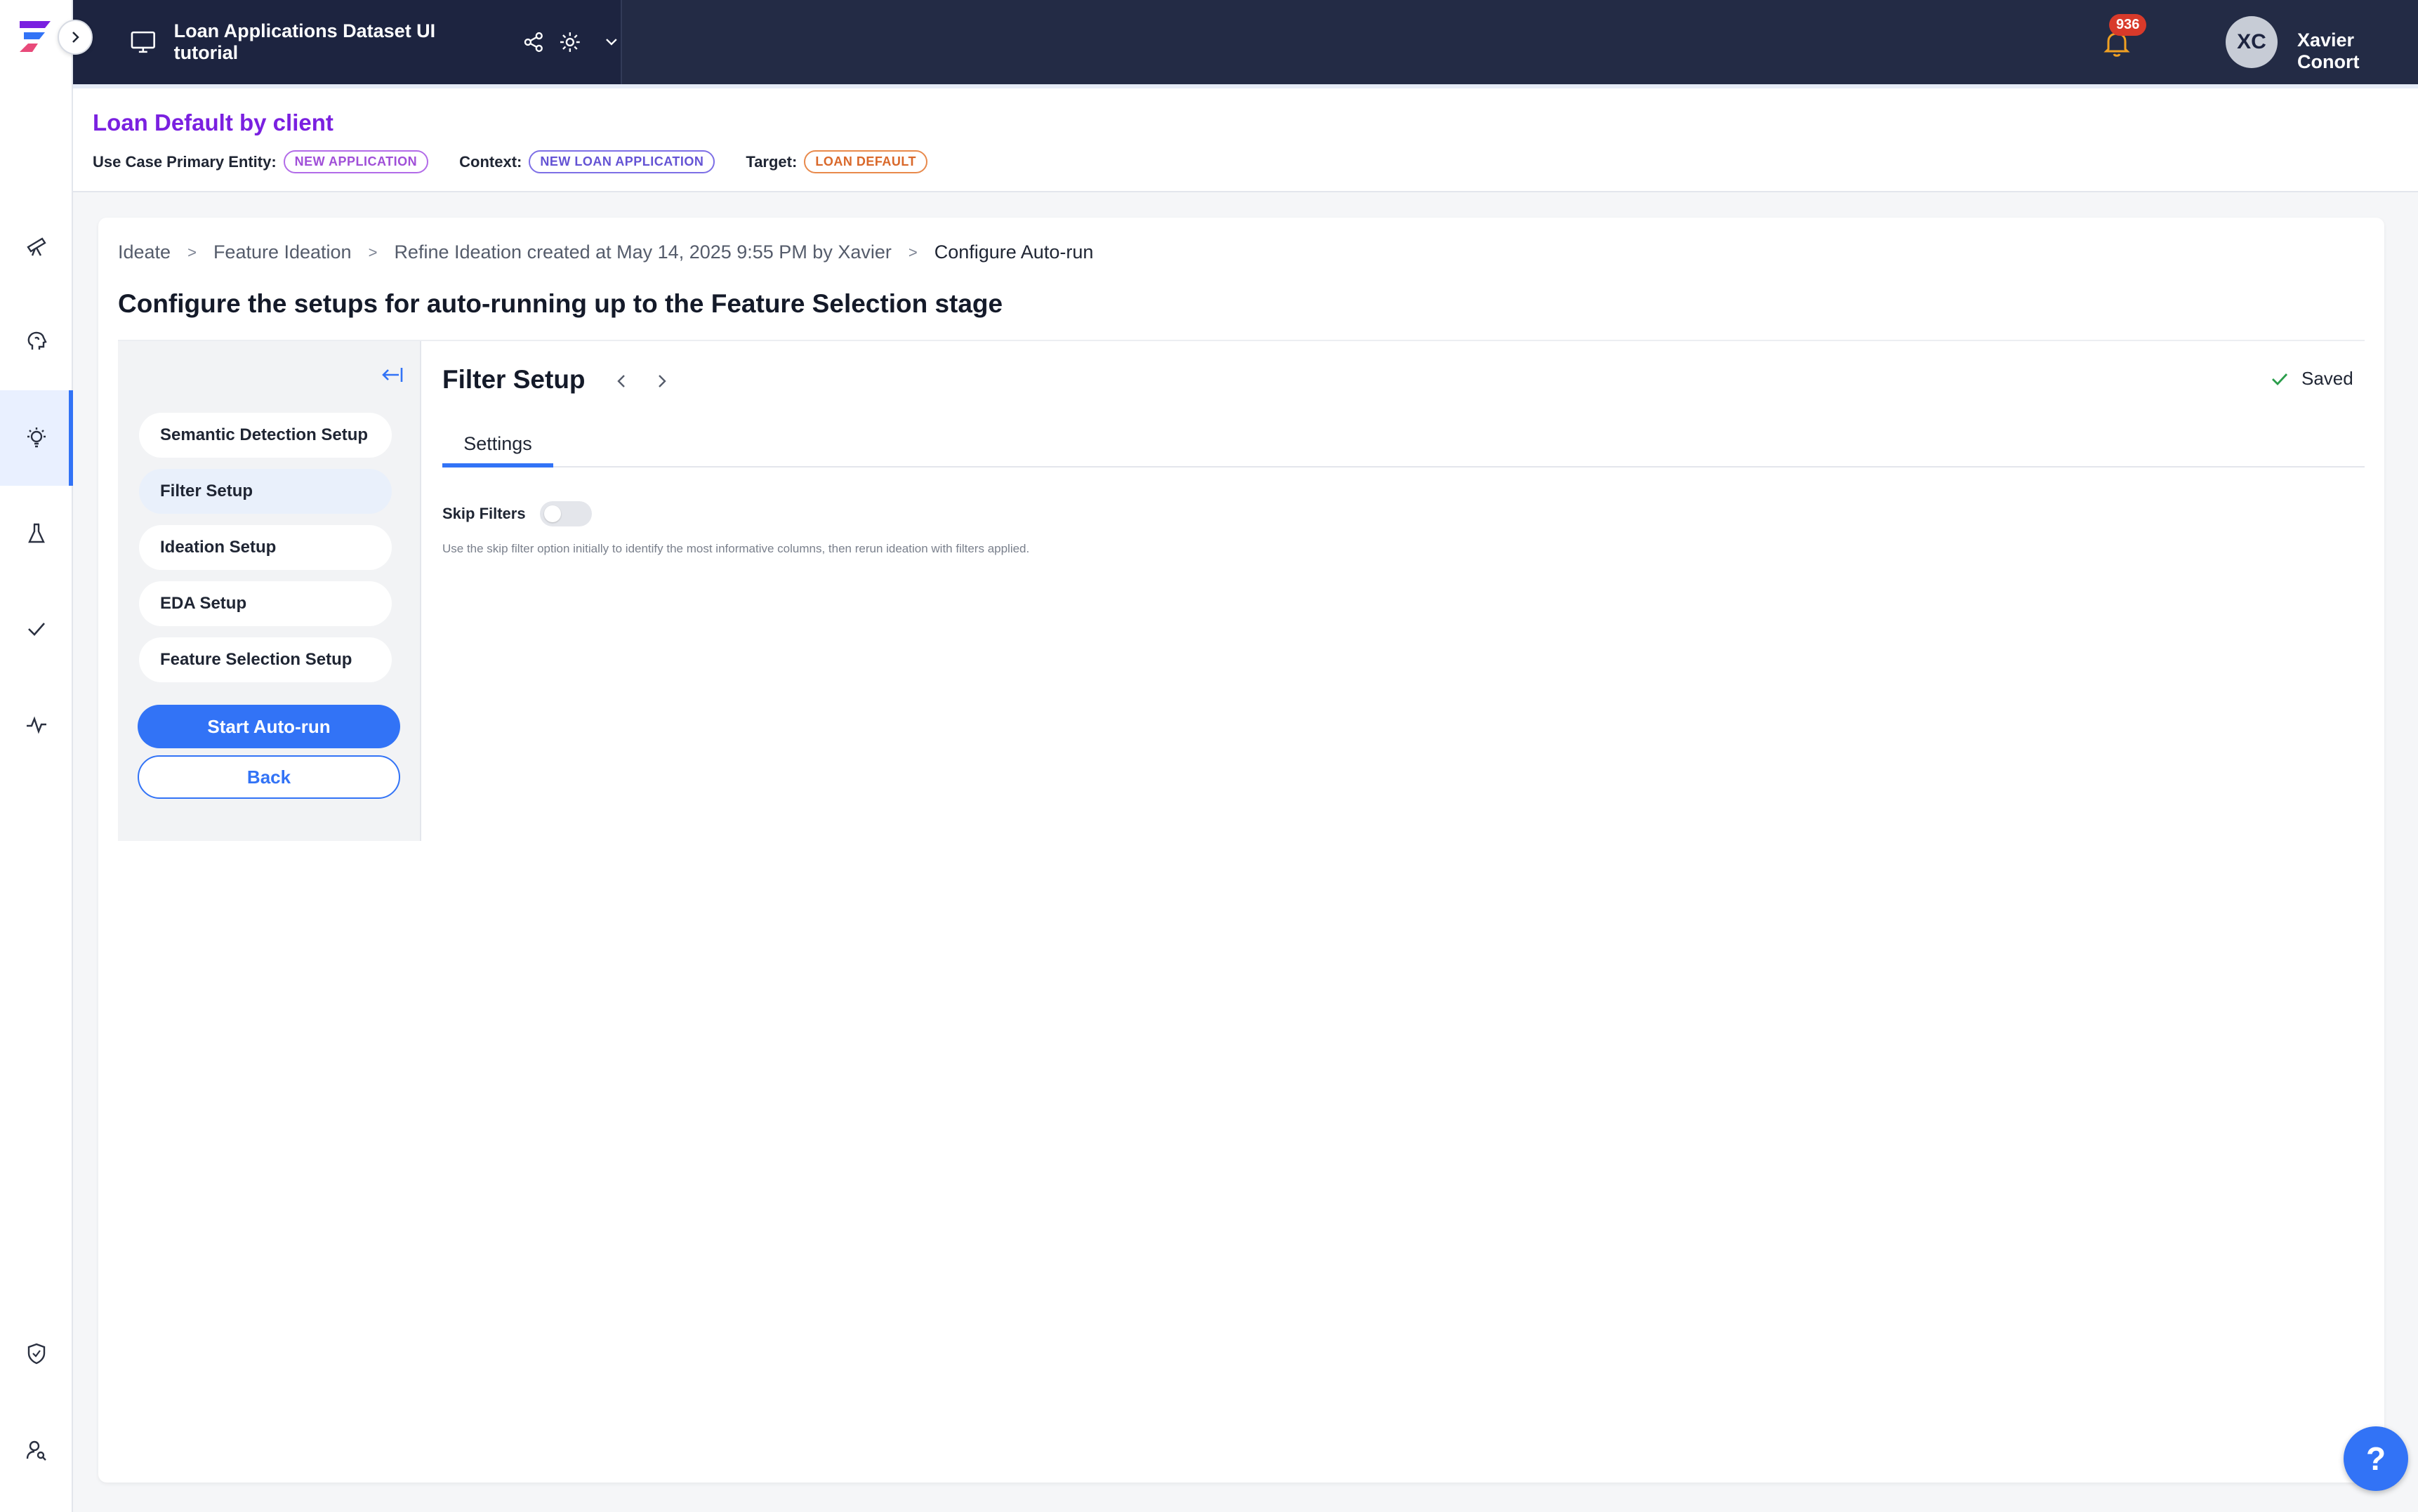  What do you see at coordinates (265, 603) in the screenshot?
I see `step-eda-setup: EDA Setup` at bounding box center [265, 603].